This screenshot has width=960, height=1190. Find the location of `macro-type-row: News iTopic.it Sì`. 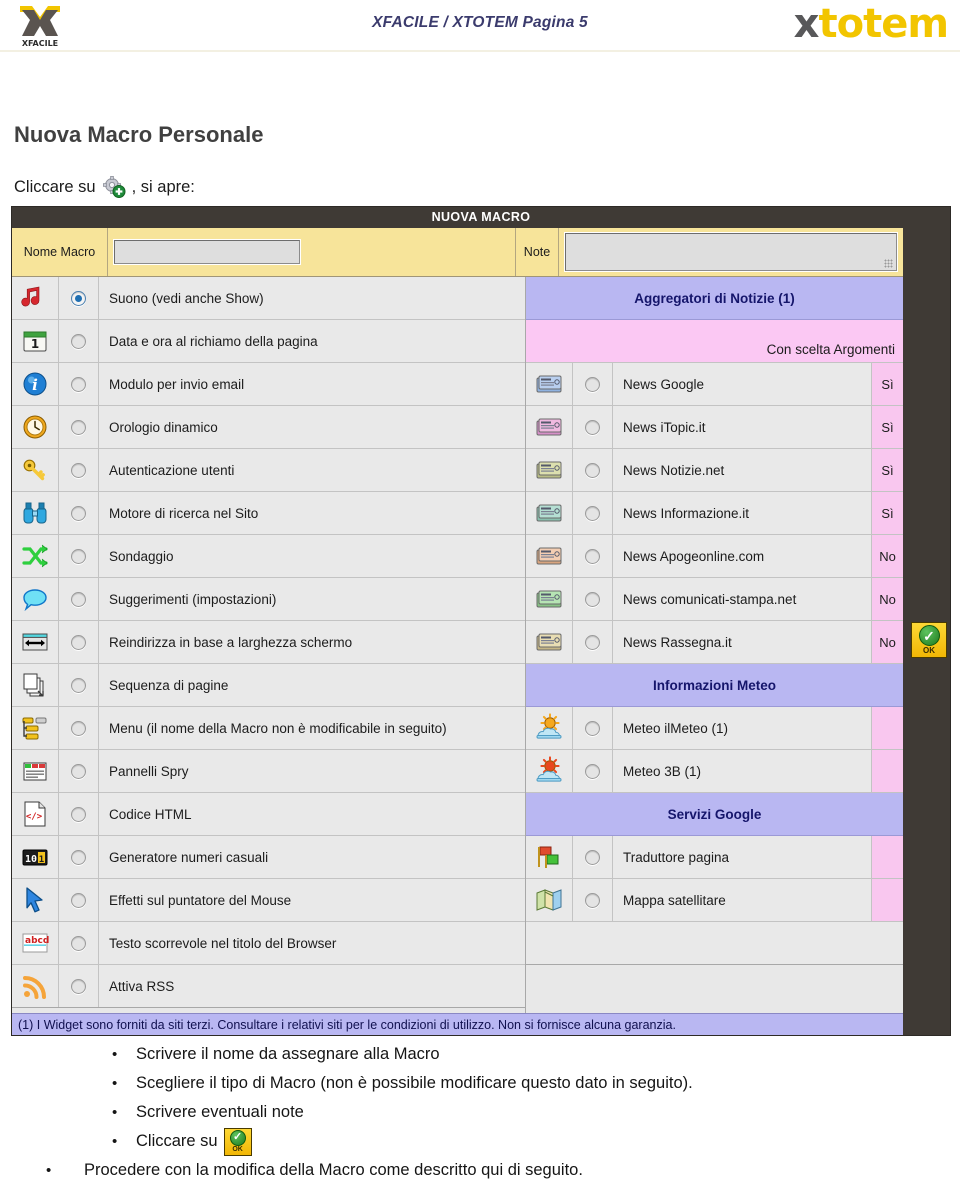

macro-type-row: News iTopic.it Sì is located at coordinates (714, 427).